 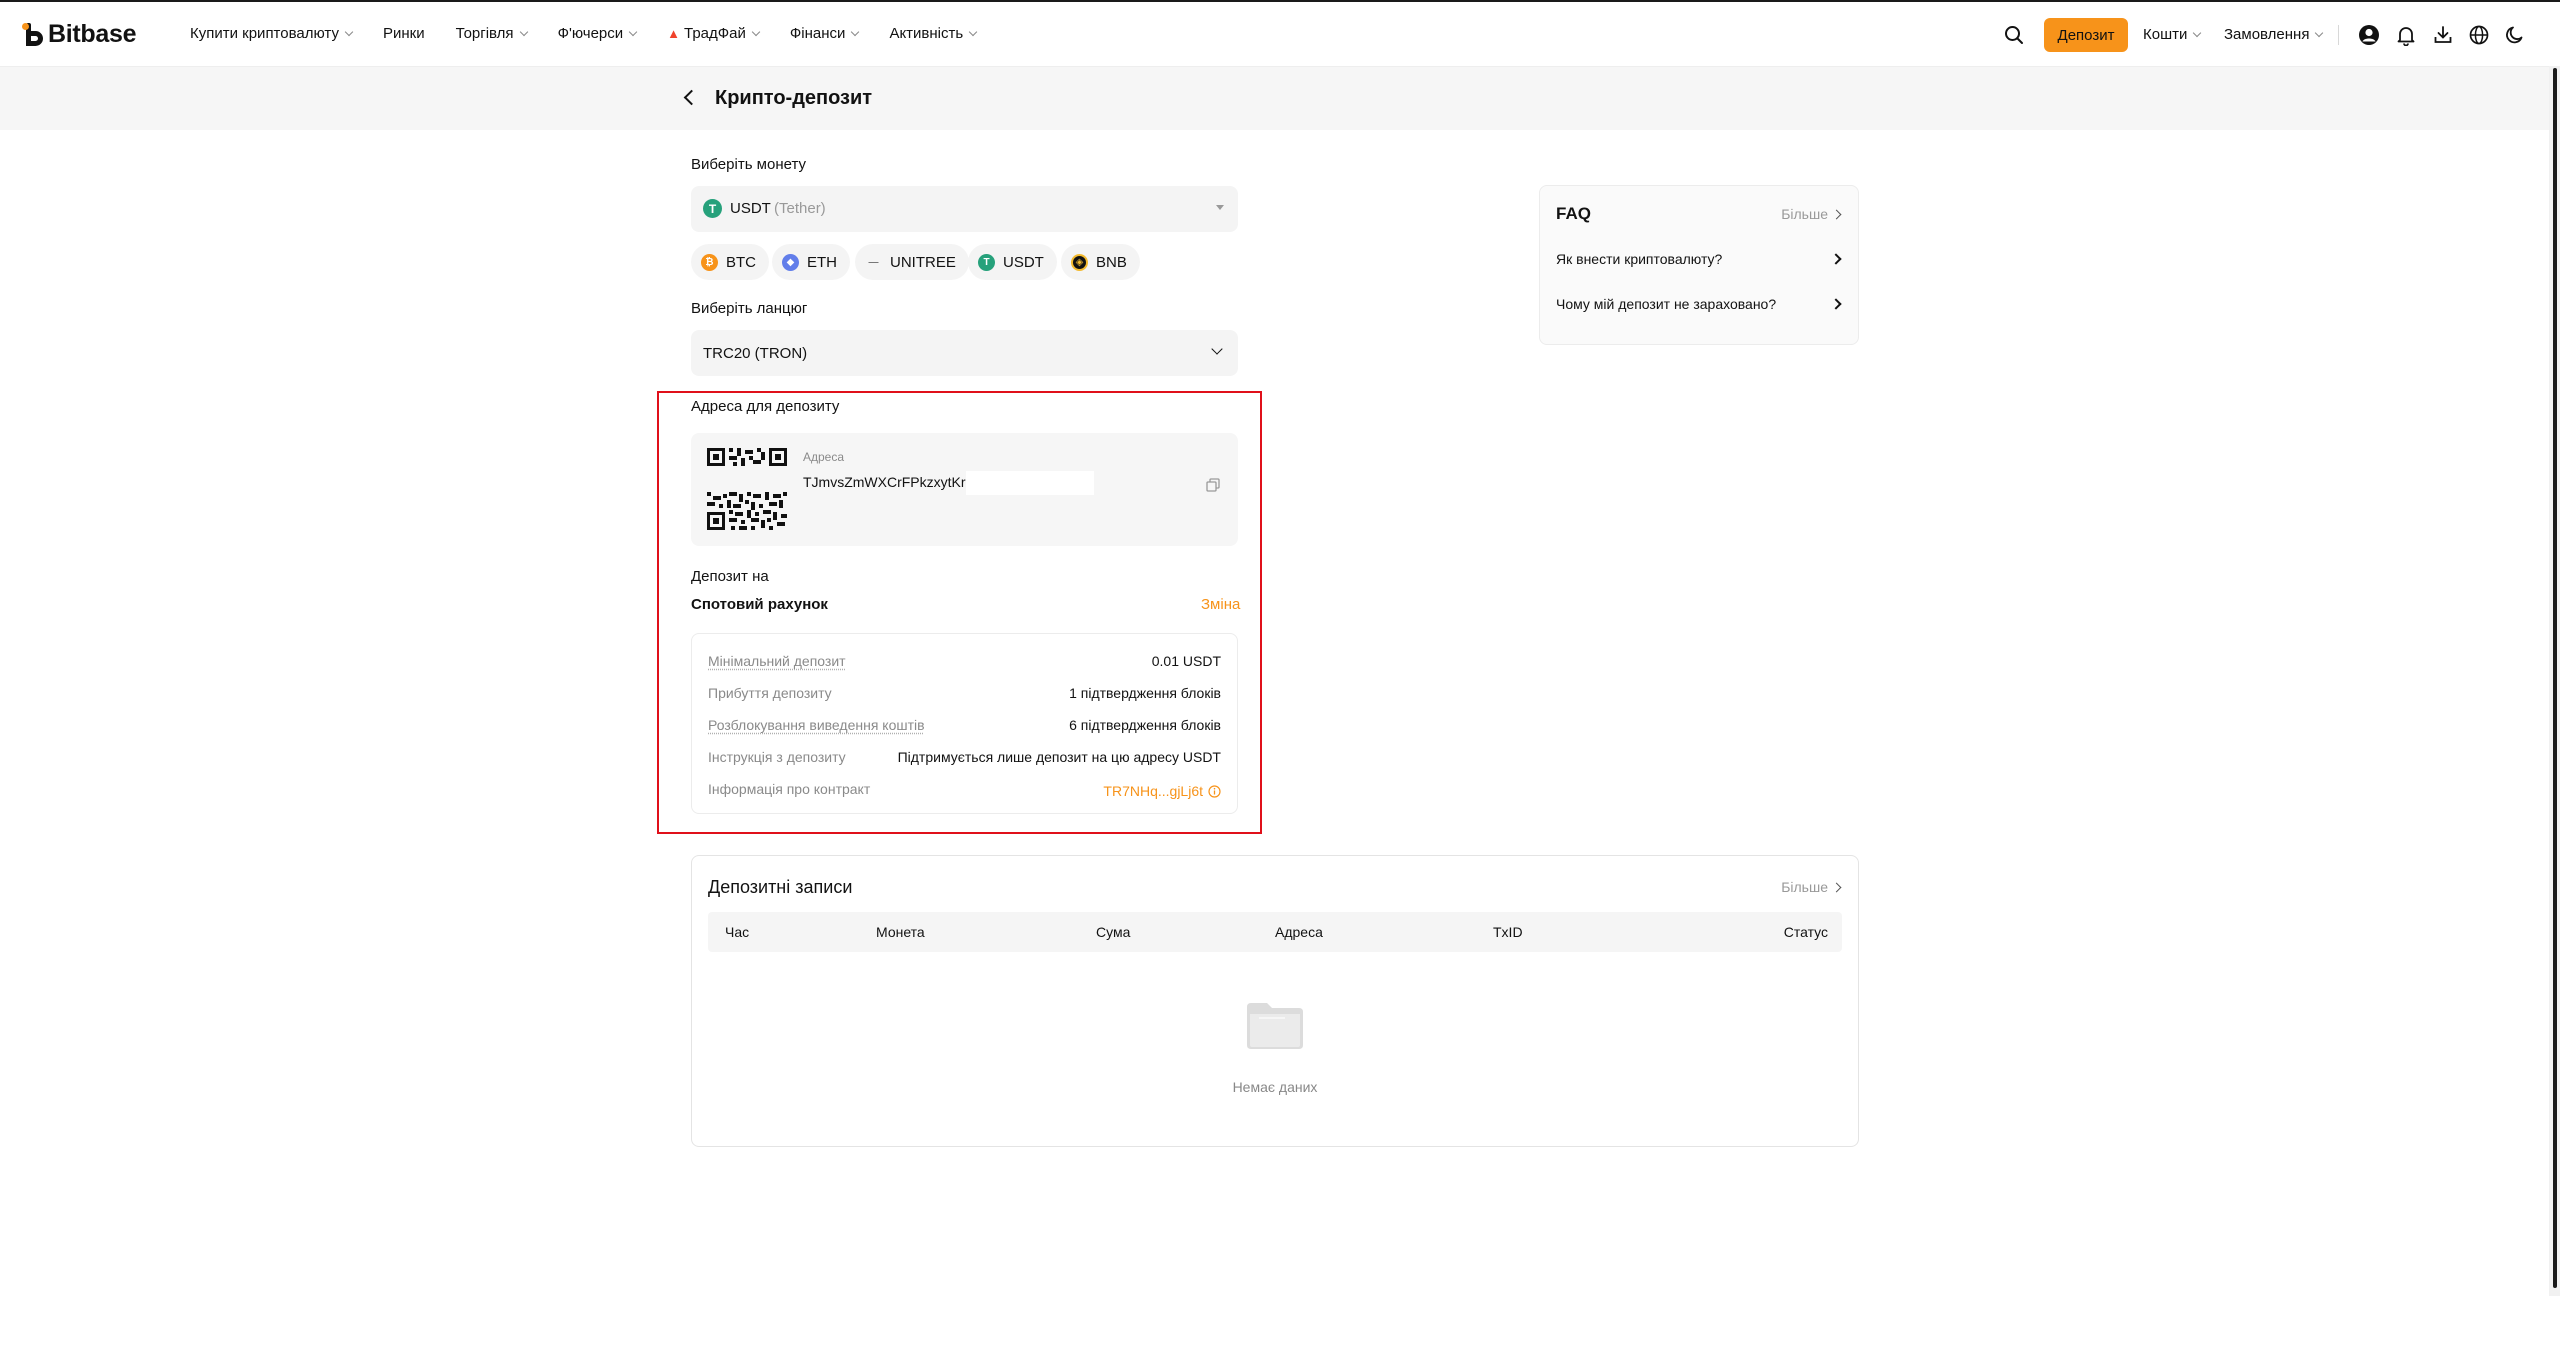 I want to click on coin-select-label: Виберіть монету, so click(x=748, y=164).